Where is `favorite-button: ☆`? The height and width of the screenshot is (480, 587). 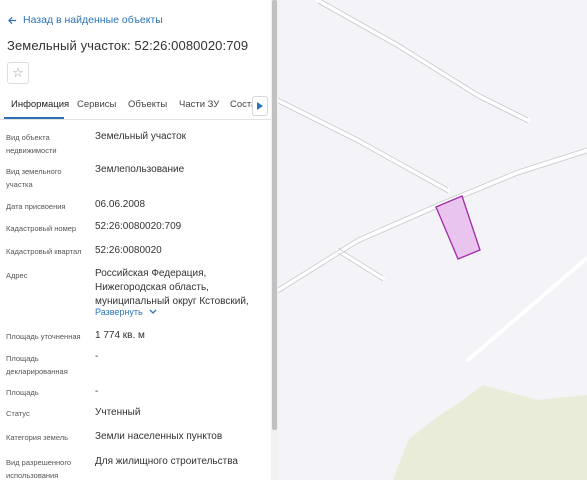 favorite-button: ☆ is located at coordinates (18, 73).